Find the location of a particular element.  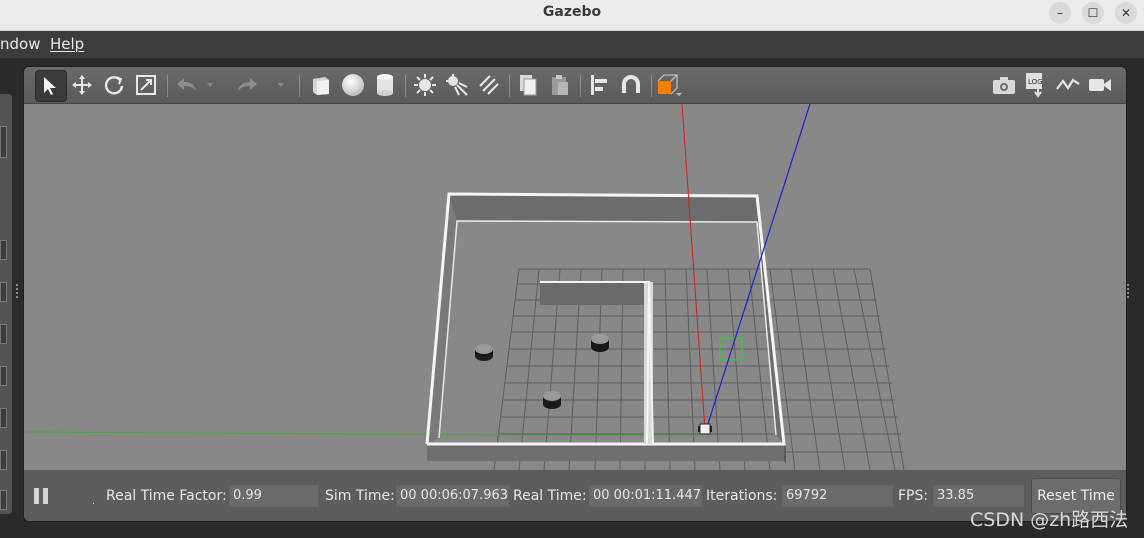

video-icon is located at coordinates (1100, 85).